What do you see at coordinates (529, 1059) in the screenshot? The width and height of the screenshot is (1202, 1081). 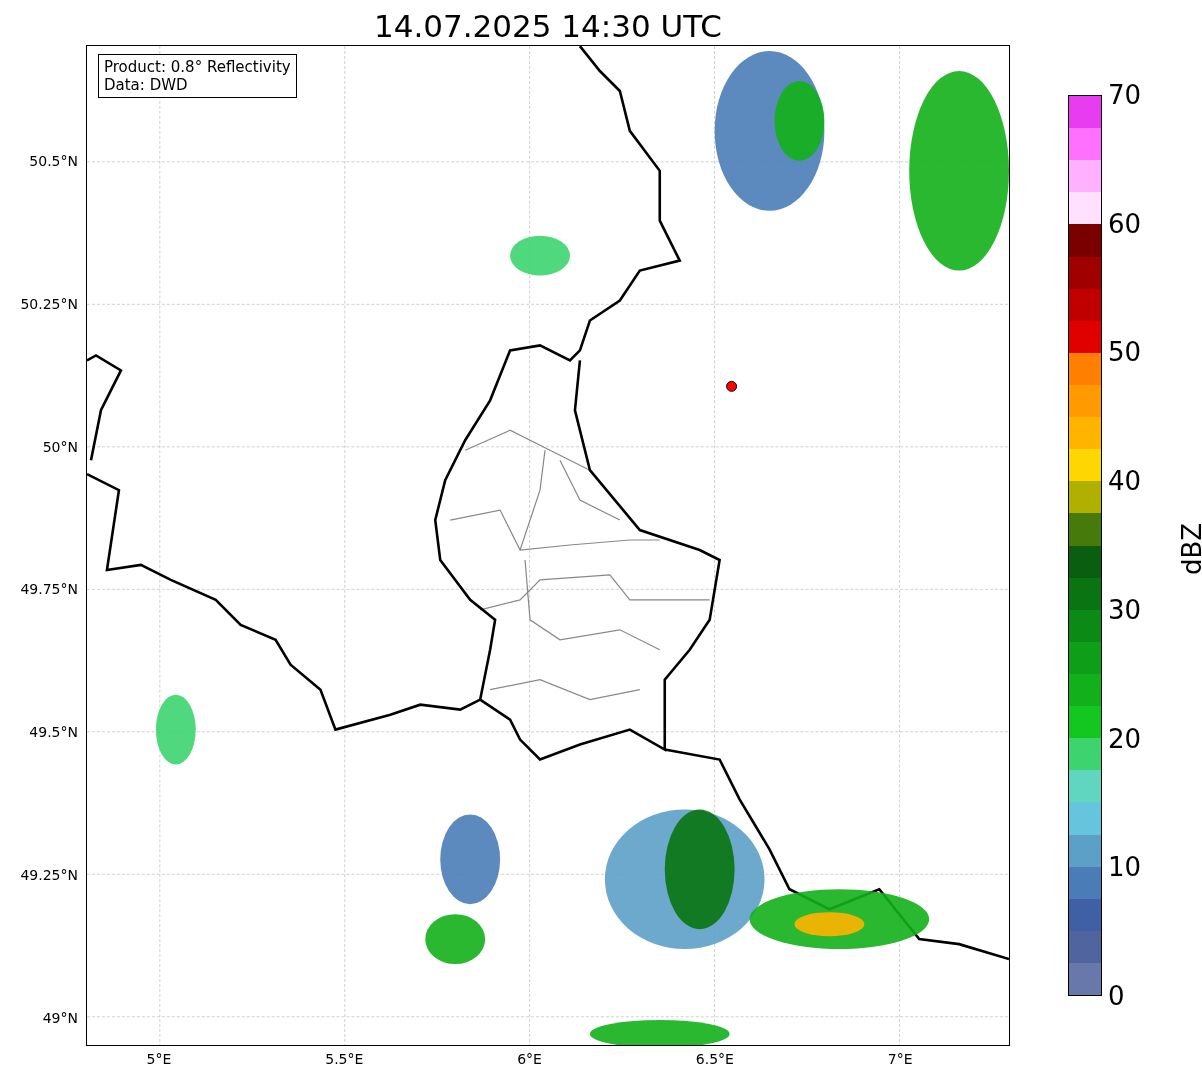 I see `longitude-label: 6°E` at bounding box center [529, 1059].